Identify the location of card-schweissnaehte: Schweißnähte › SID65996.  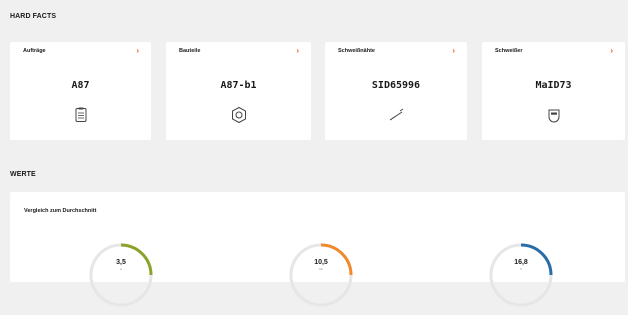
(396, 91).